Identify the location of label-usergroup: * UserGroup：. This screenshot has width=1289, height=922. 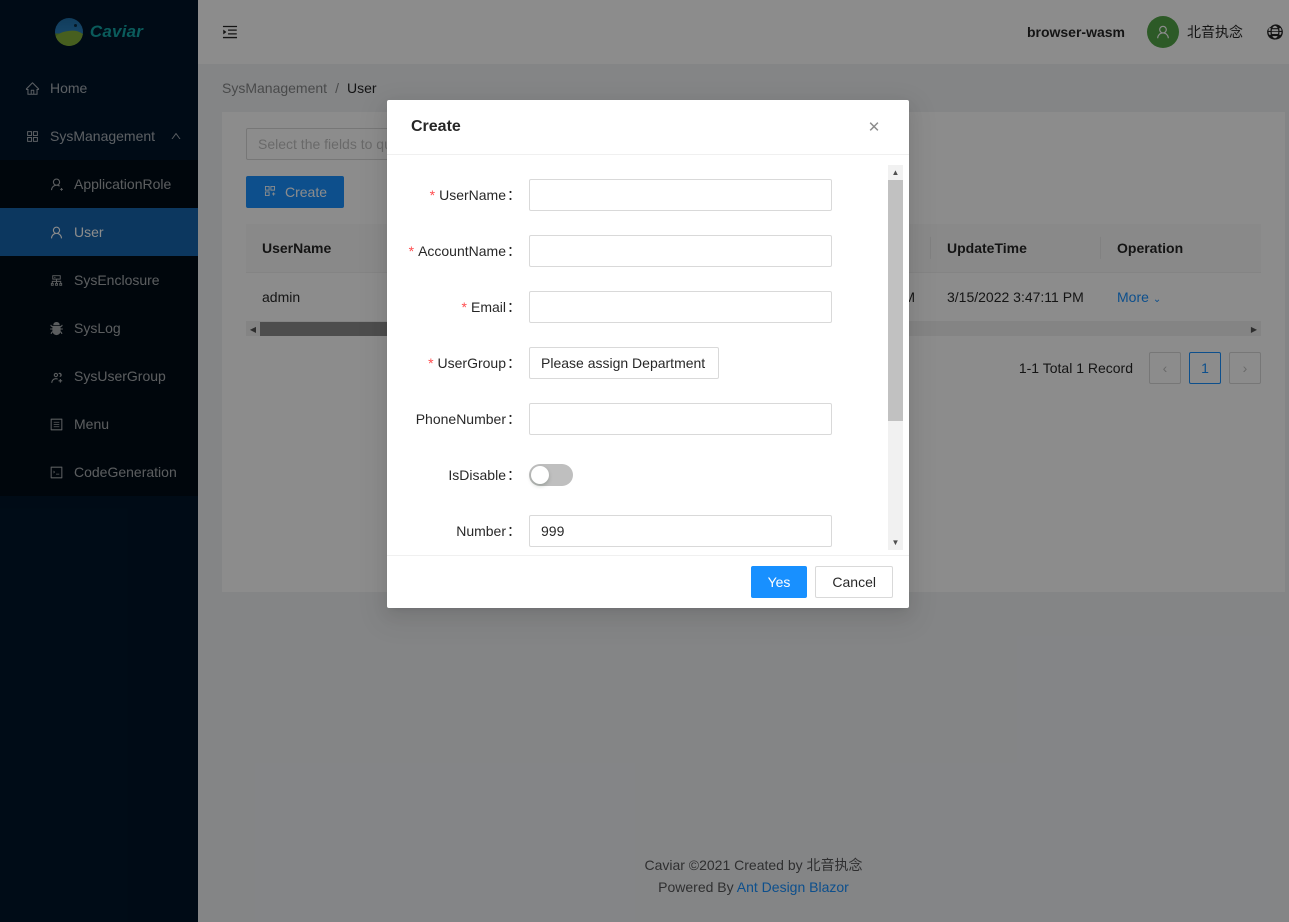
(458, 363).